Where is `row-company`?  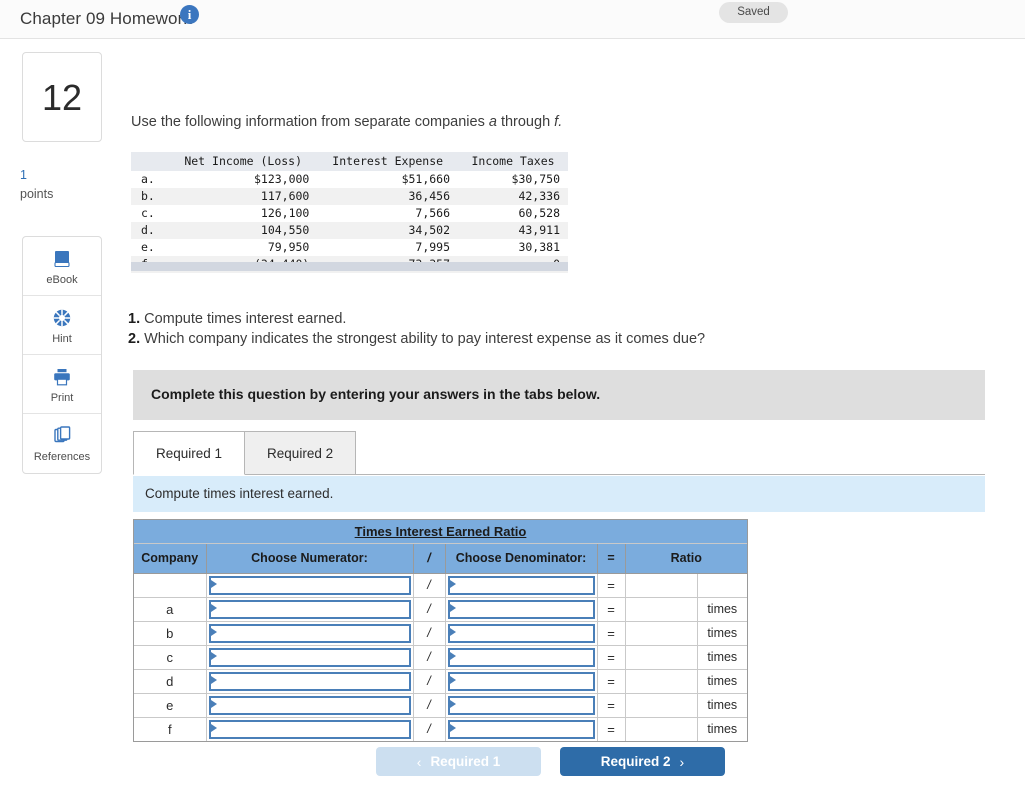 row-company is located at coordinates (170, 585).